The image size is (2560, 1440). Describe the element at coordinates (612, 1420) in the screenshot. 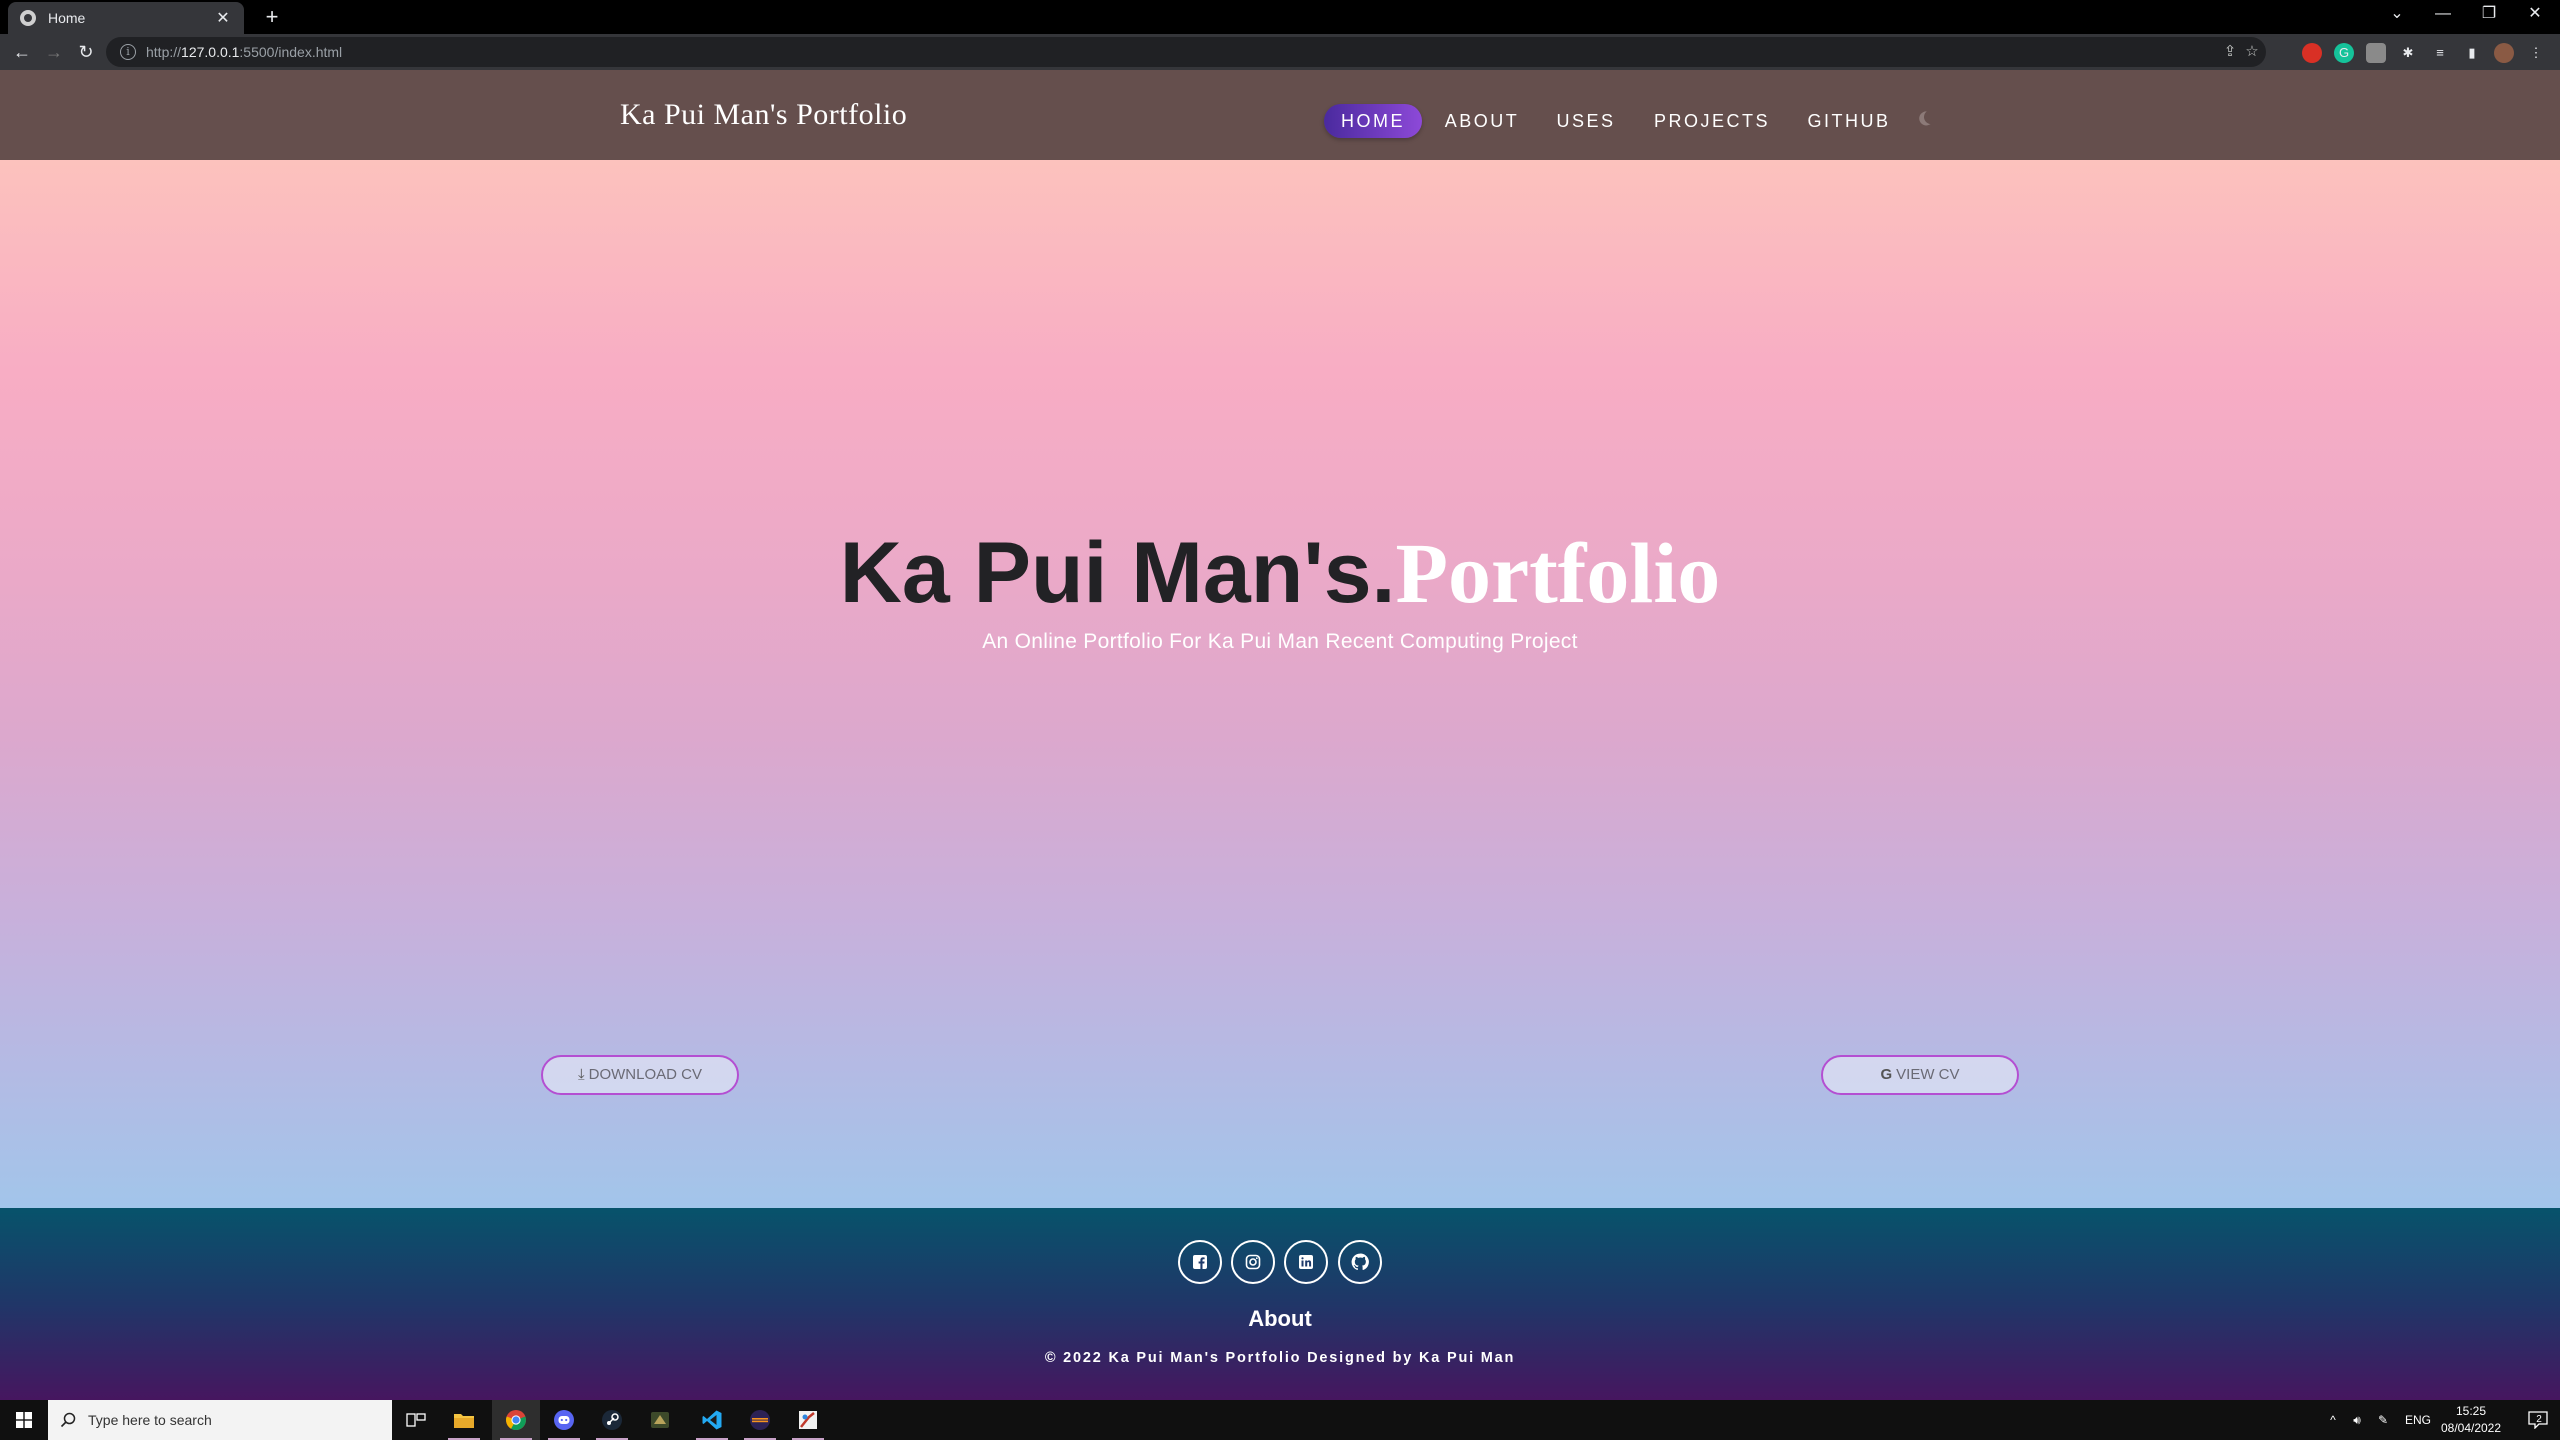

I see `steam-icon` at that location.